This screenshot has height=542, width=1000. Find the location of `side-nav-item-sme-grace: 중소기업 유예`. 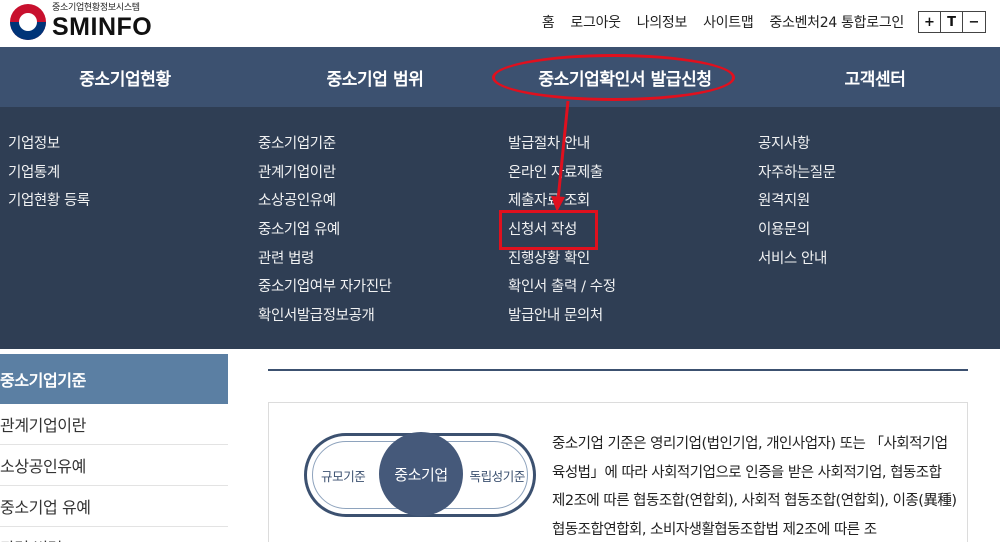

side-nav-item-sme-grace: 중소기업 유예 is located at coordinates (114, 506).